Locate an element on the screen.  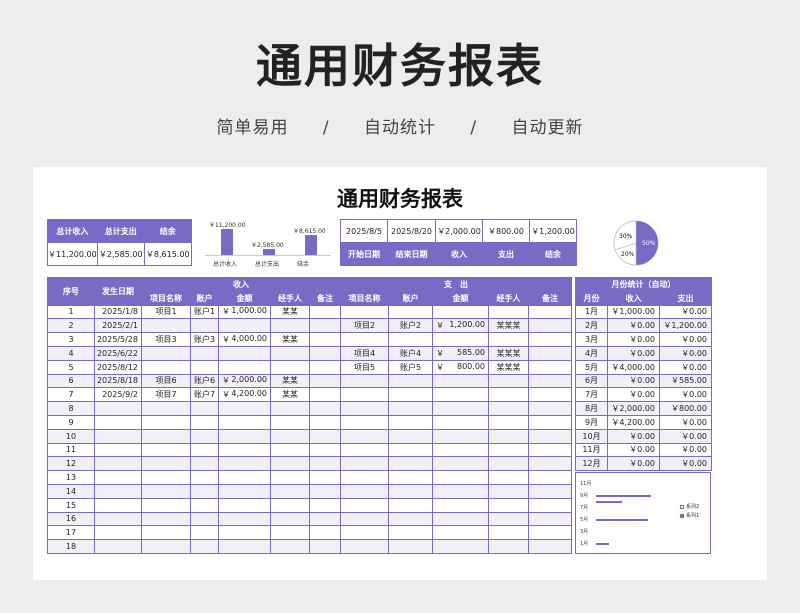
monthly-month-cell: 3月 is located at coordinates (591, 339).